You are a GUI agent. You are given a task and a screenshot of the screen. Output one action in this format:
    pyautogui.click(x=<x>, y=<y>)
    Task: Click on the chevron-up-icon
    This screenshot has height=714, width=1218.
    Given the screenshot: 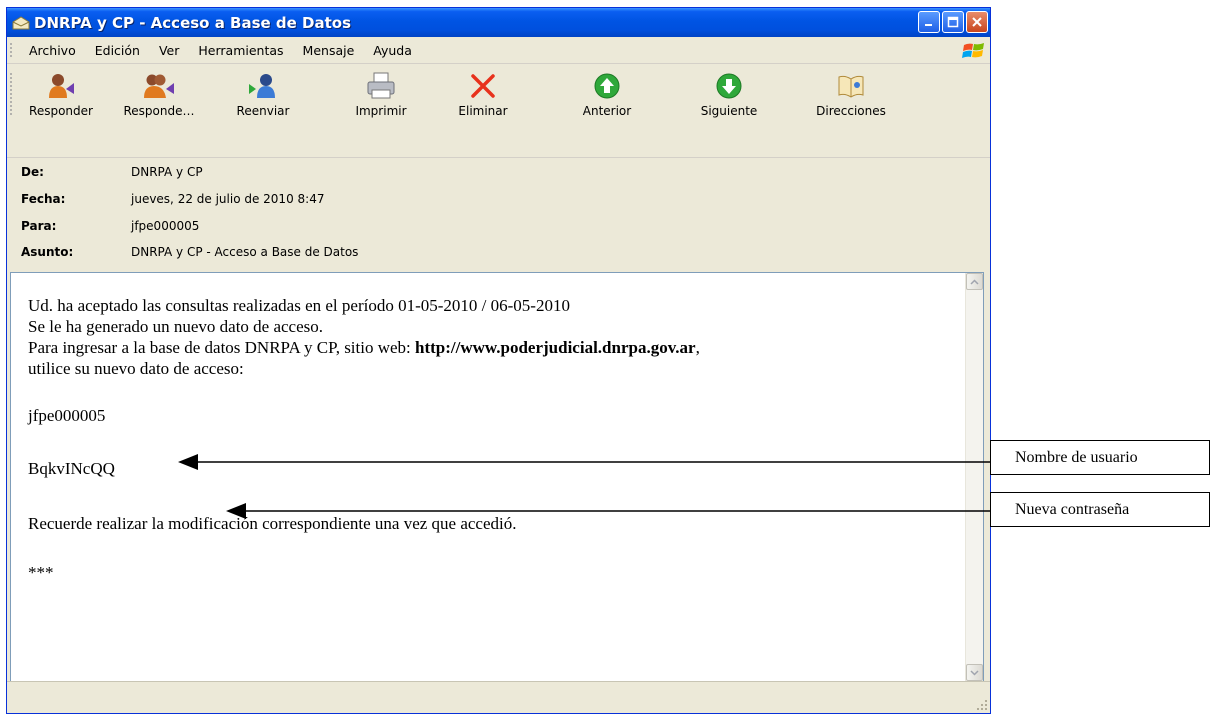 What is the action you would take?
    pyautogui.click(x=974, y=281)
    